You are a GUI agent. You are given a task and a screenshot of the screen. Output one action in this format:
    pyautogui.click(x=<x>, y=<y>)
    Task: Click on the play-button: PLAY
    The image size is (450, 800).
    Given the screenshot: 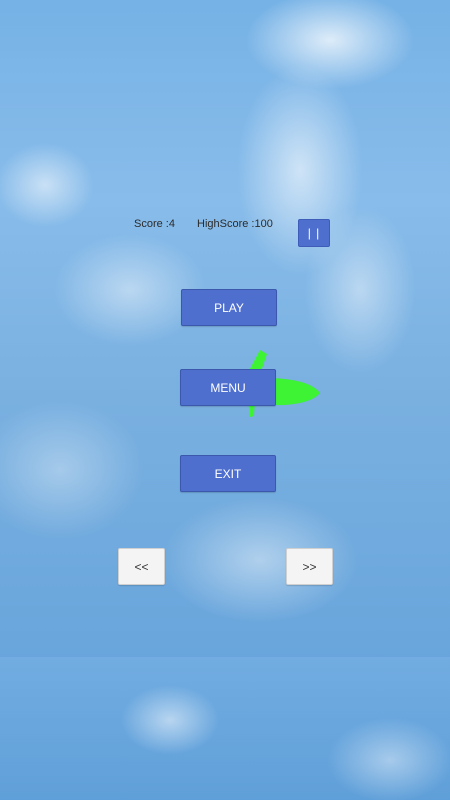 What is the action you would take?
    pyautogui.click(x=229, y=307)
    